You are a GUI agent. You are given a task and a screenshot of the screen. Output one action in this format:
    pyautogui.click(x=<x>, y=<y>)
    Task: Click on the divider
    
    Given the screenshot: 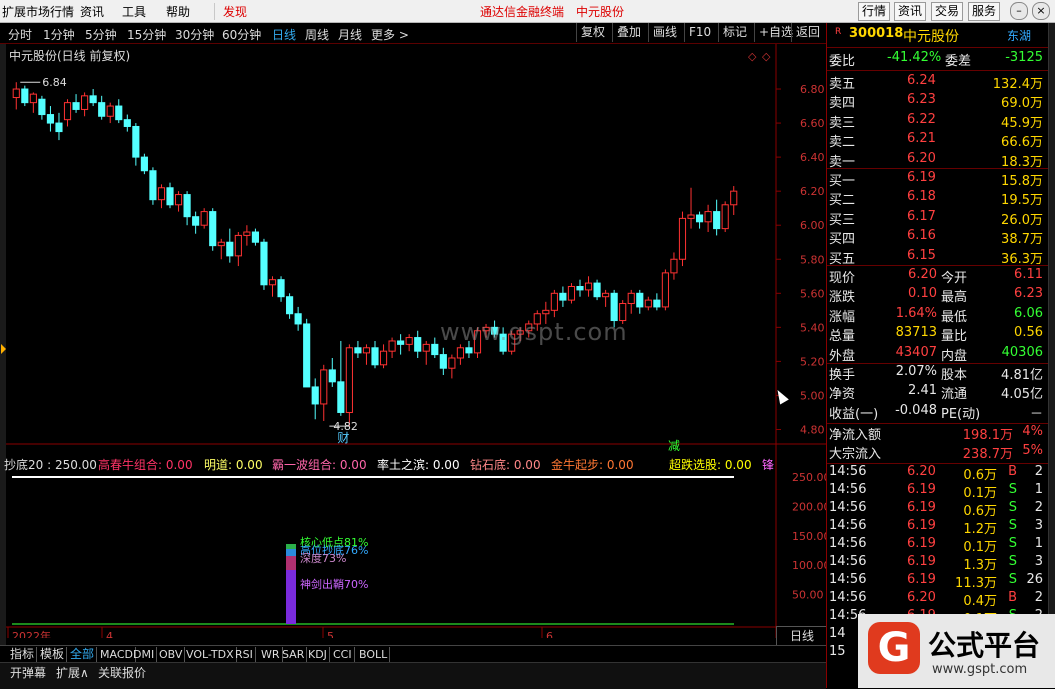 What is the action you would take?
    pyautogui.click(x=938, y=265)
    